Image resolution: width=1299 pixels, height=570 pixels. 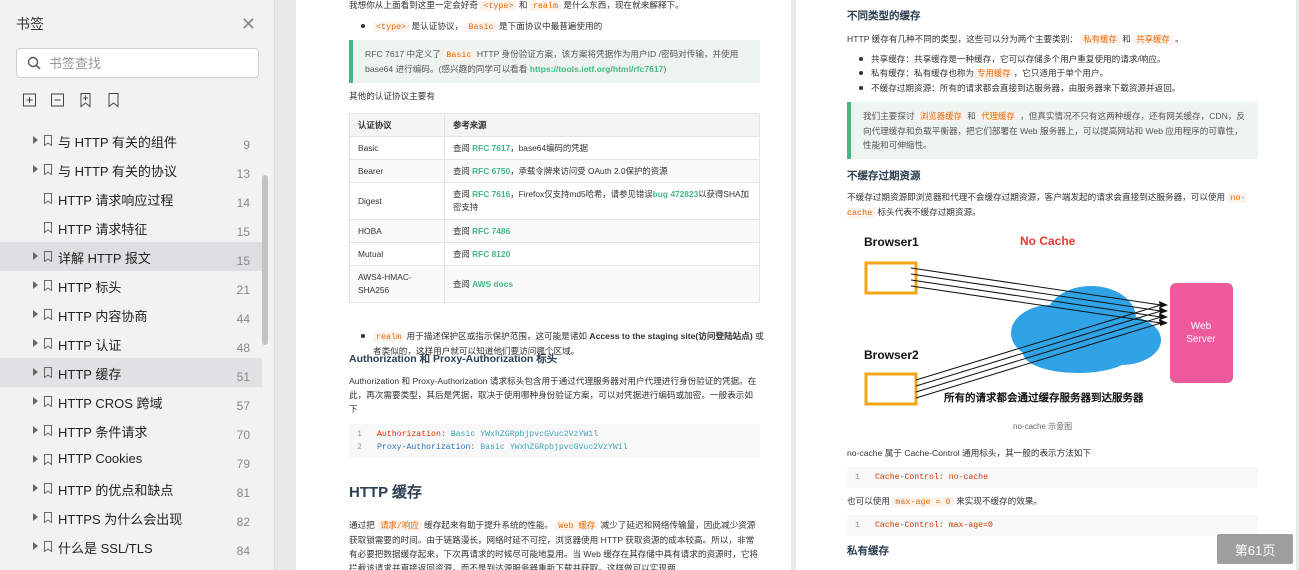 What do you see at coordinates (243, 464) in the screenshot?
I see `bookmark-page-number: 79` at bounding box center [243, 464].